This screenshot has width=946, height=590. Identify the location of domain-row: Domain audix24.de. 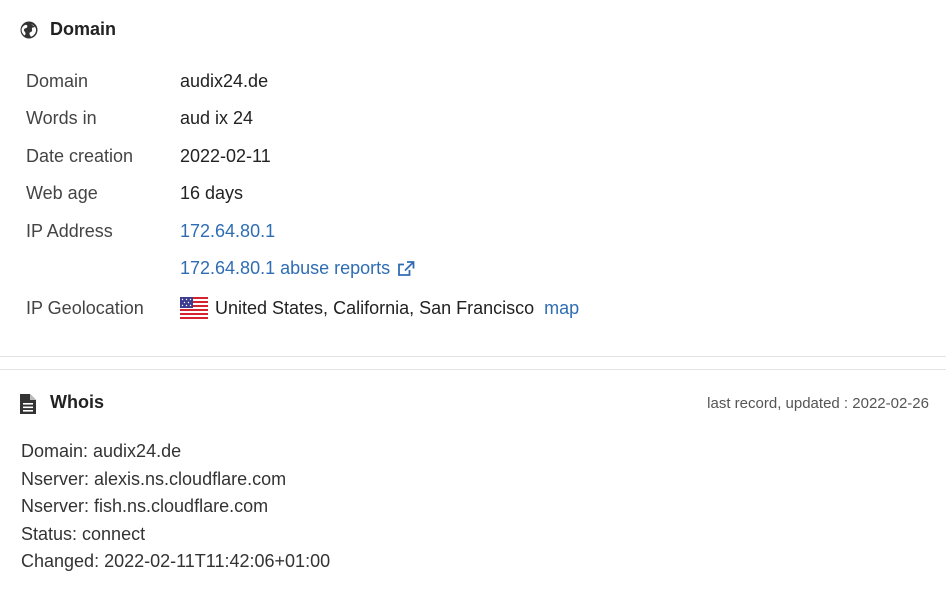
(147, 81).